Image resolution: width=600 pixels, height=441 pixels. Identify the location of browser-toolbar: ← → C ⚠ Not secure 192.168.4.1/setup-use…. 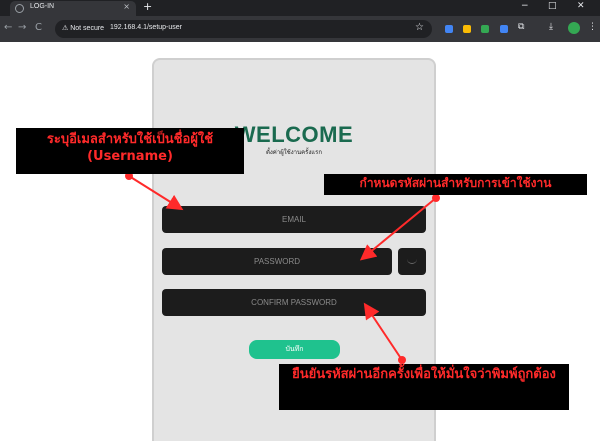
(300, 29).